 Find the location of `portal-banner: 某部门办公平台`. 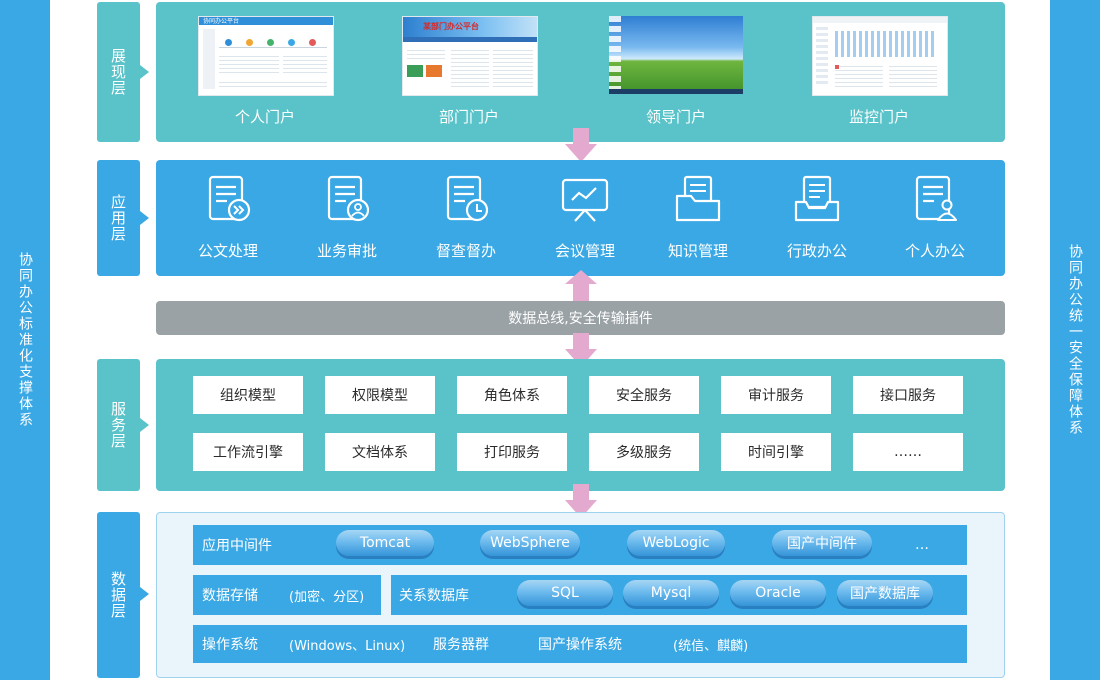

portal-banner: 某部门办公平台 is located at coordinates (470, 27).